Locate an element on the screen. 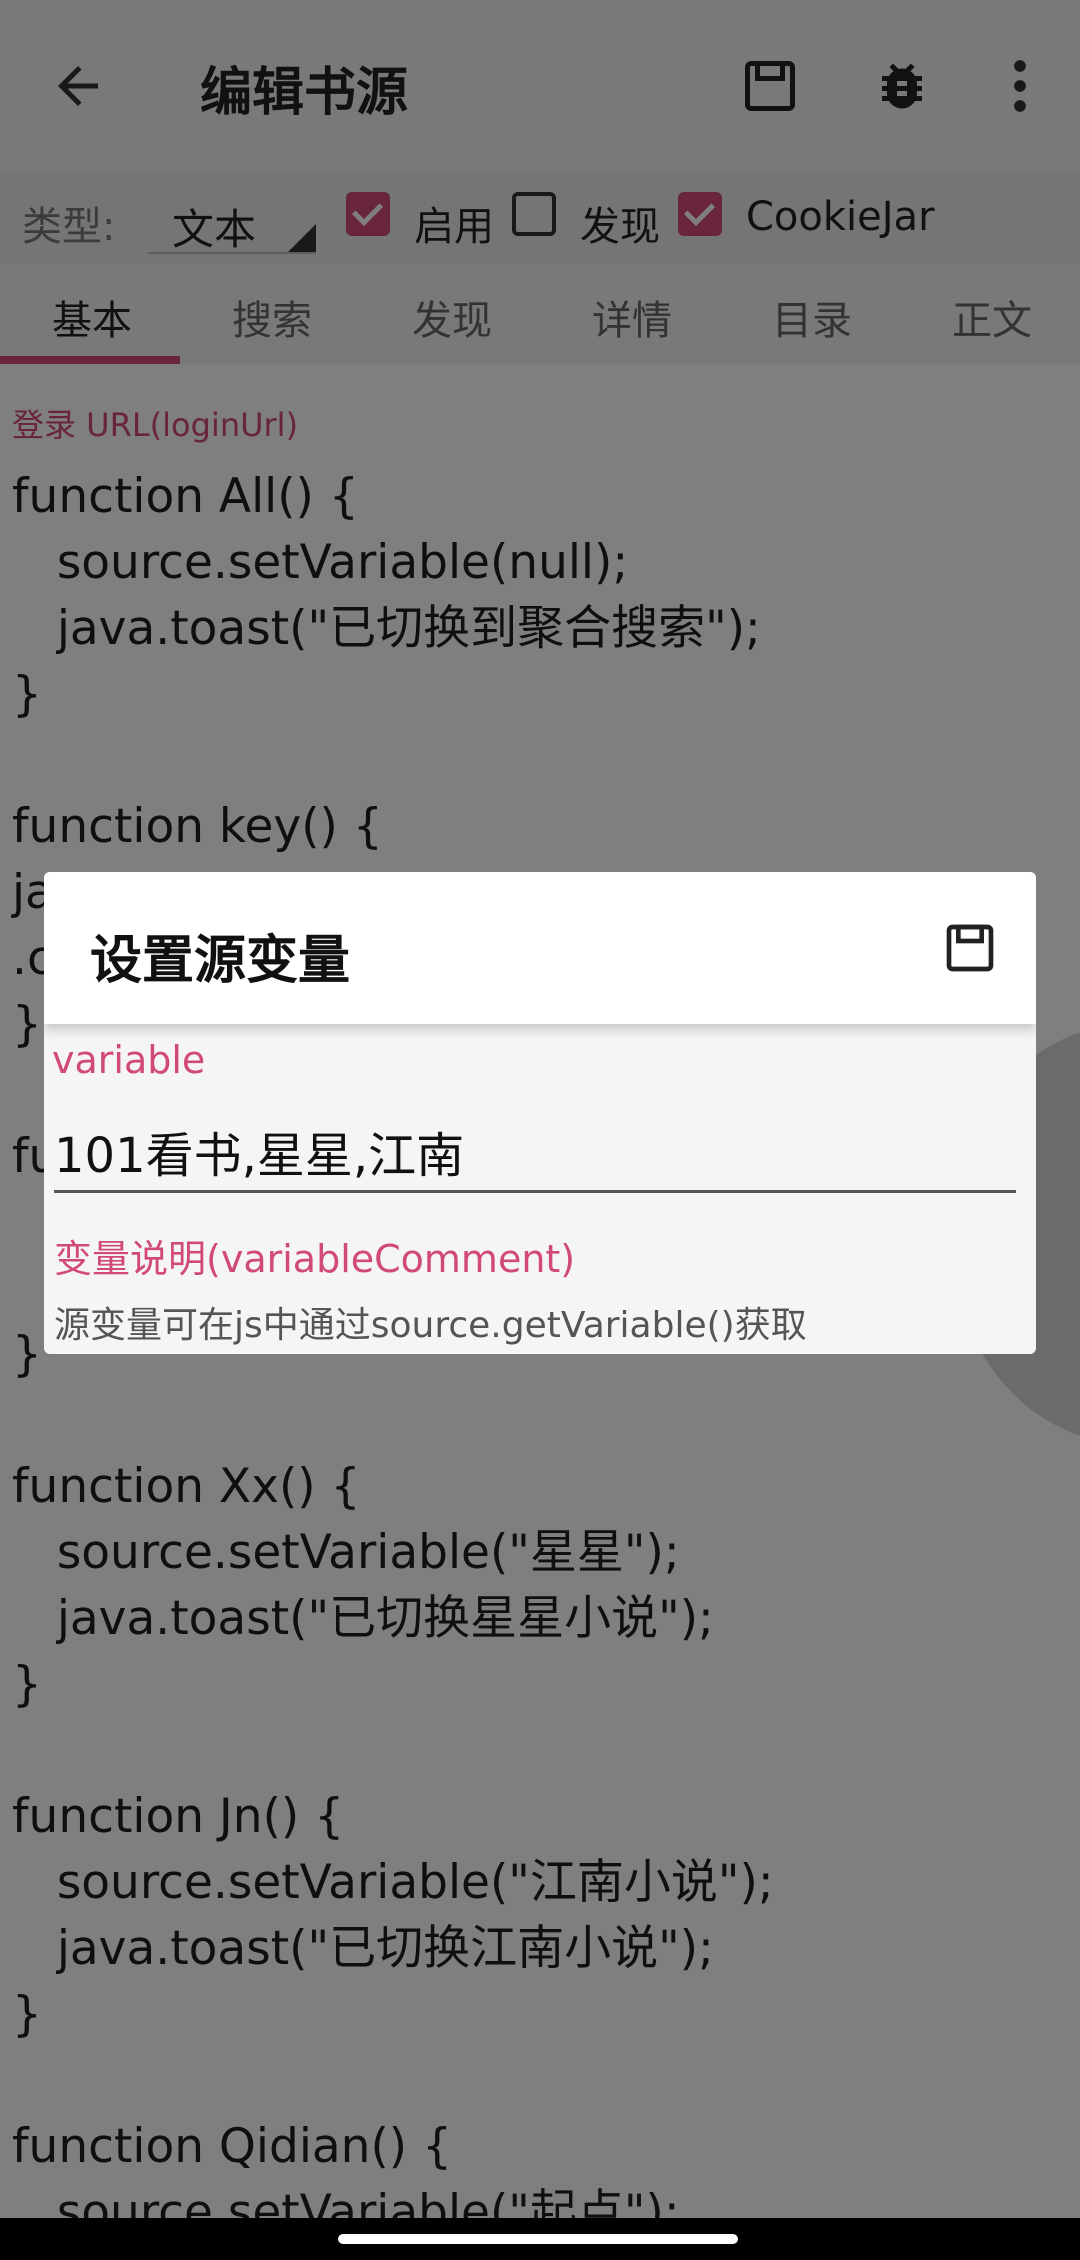 This screenshot has width=1080, height=2260. save-icon is located at coordinates (970, 948).